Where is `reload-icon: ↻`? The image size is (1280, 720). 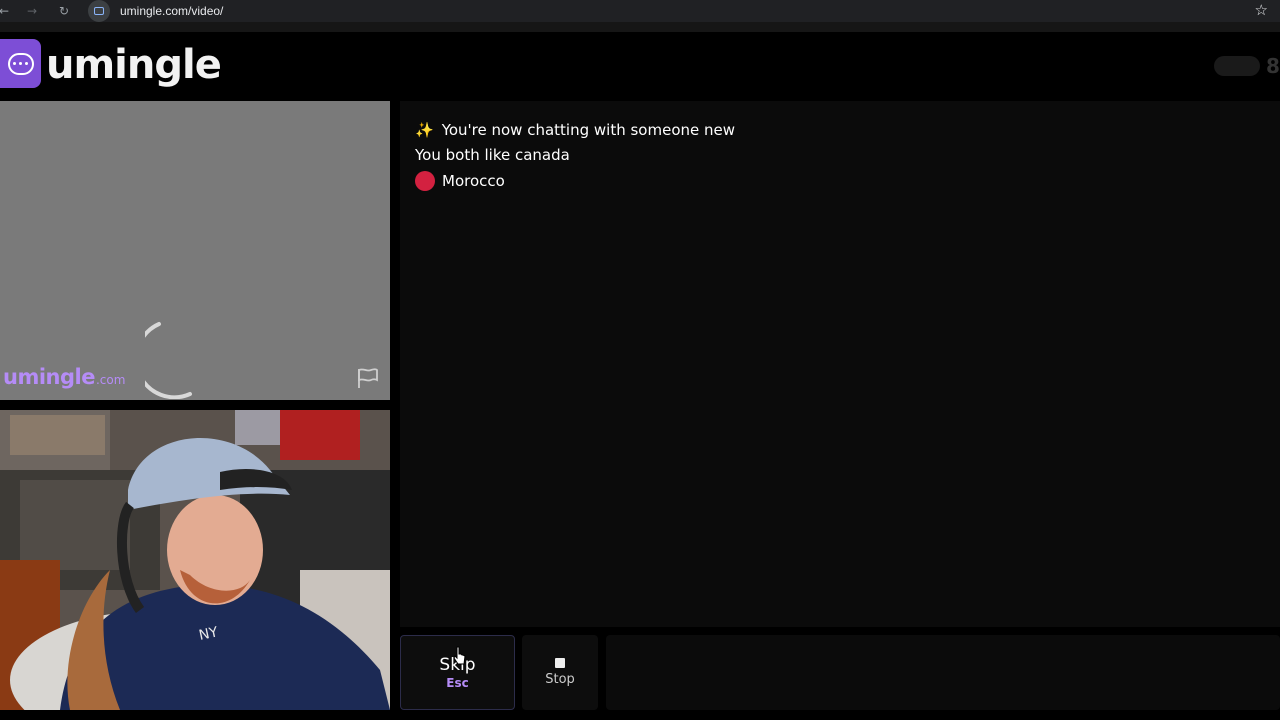 reload-icon: ↻ is located at coordinates (64, 11).